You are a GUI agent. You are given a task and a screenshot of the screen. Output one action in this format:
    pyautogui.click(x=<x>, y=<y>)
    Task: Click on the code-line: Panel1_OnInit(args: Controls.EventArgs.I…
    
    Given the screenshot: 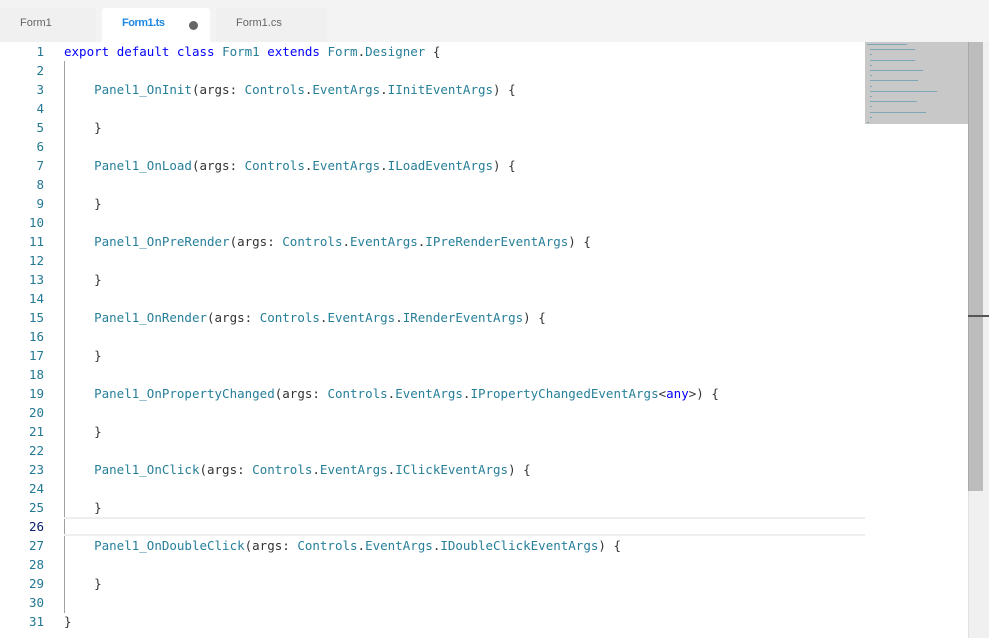 What is the action you would take?
    pyautogui.click(x=464, y=89)
    